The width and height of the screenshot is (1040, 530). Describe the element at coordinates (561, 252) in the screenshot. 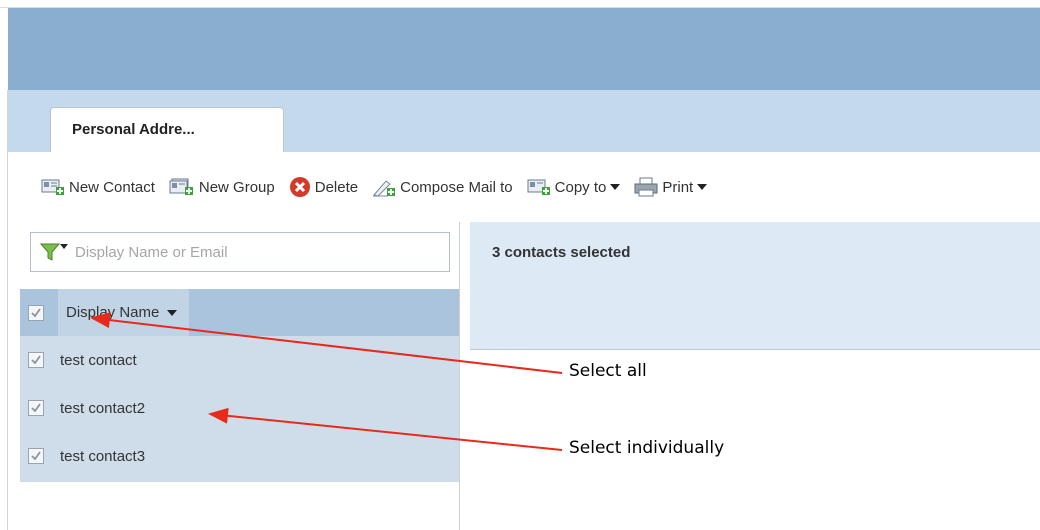

I see `selection-count-title: 3 contacts selected` at that location.